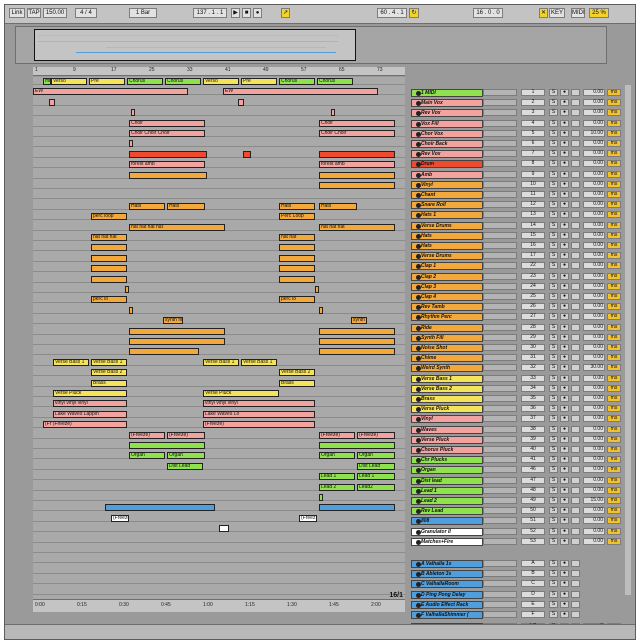 The height and width of the screenshot is (644, 640). Describe the element at coordinates (297, 373) in the screenshot. I see `arrangement-clip: Verse Bass 2` at that location.